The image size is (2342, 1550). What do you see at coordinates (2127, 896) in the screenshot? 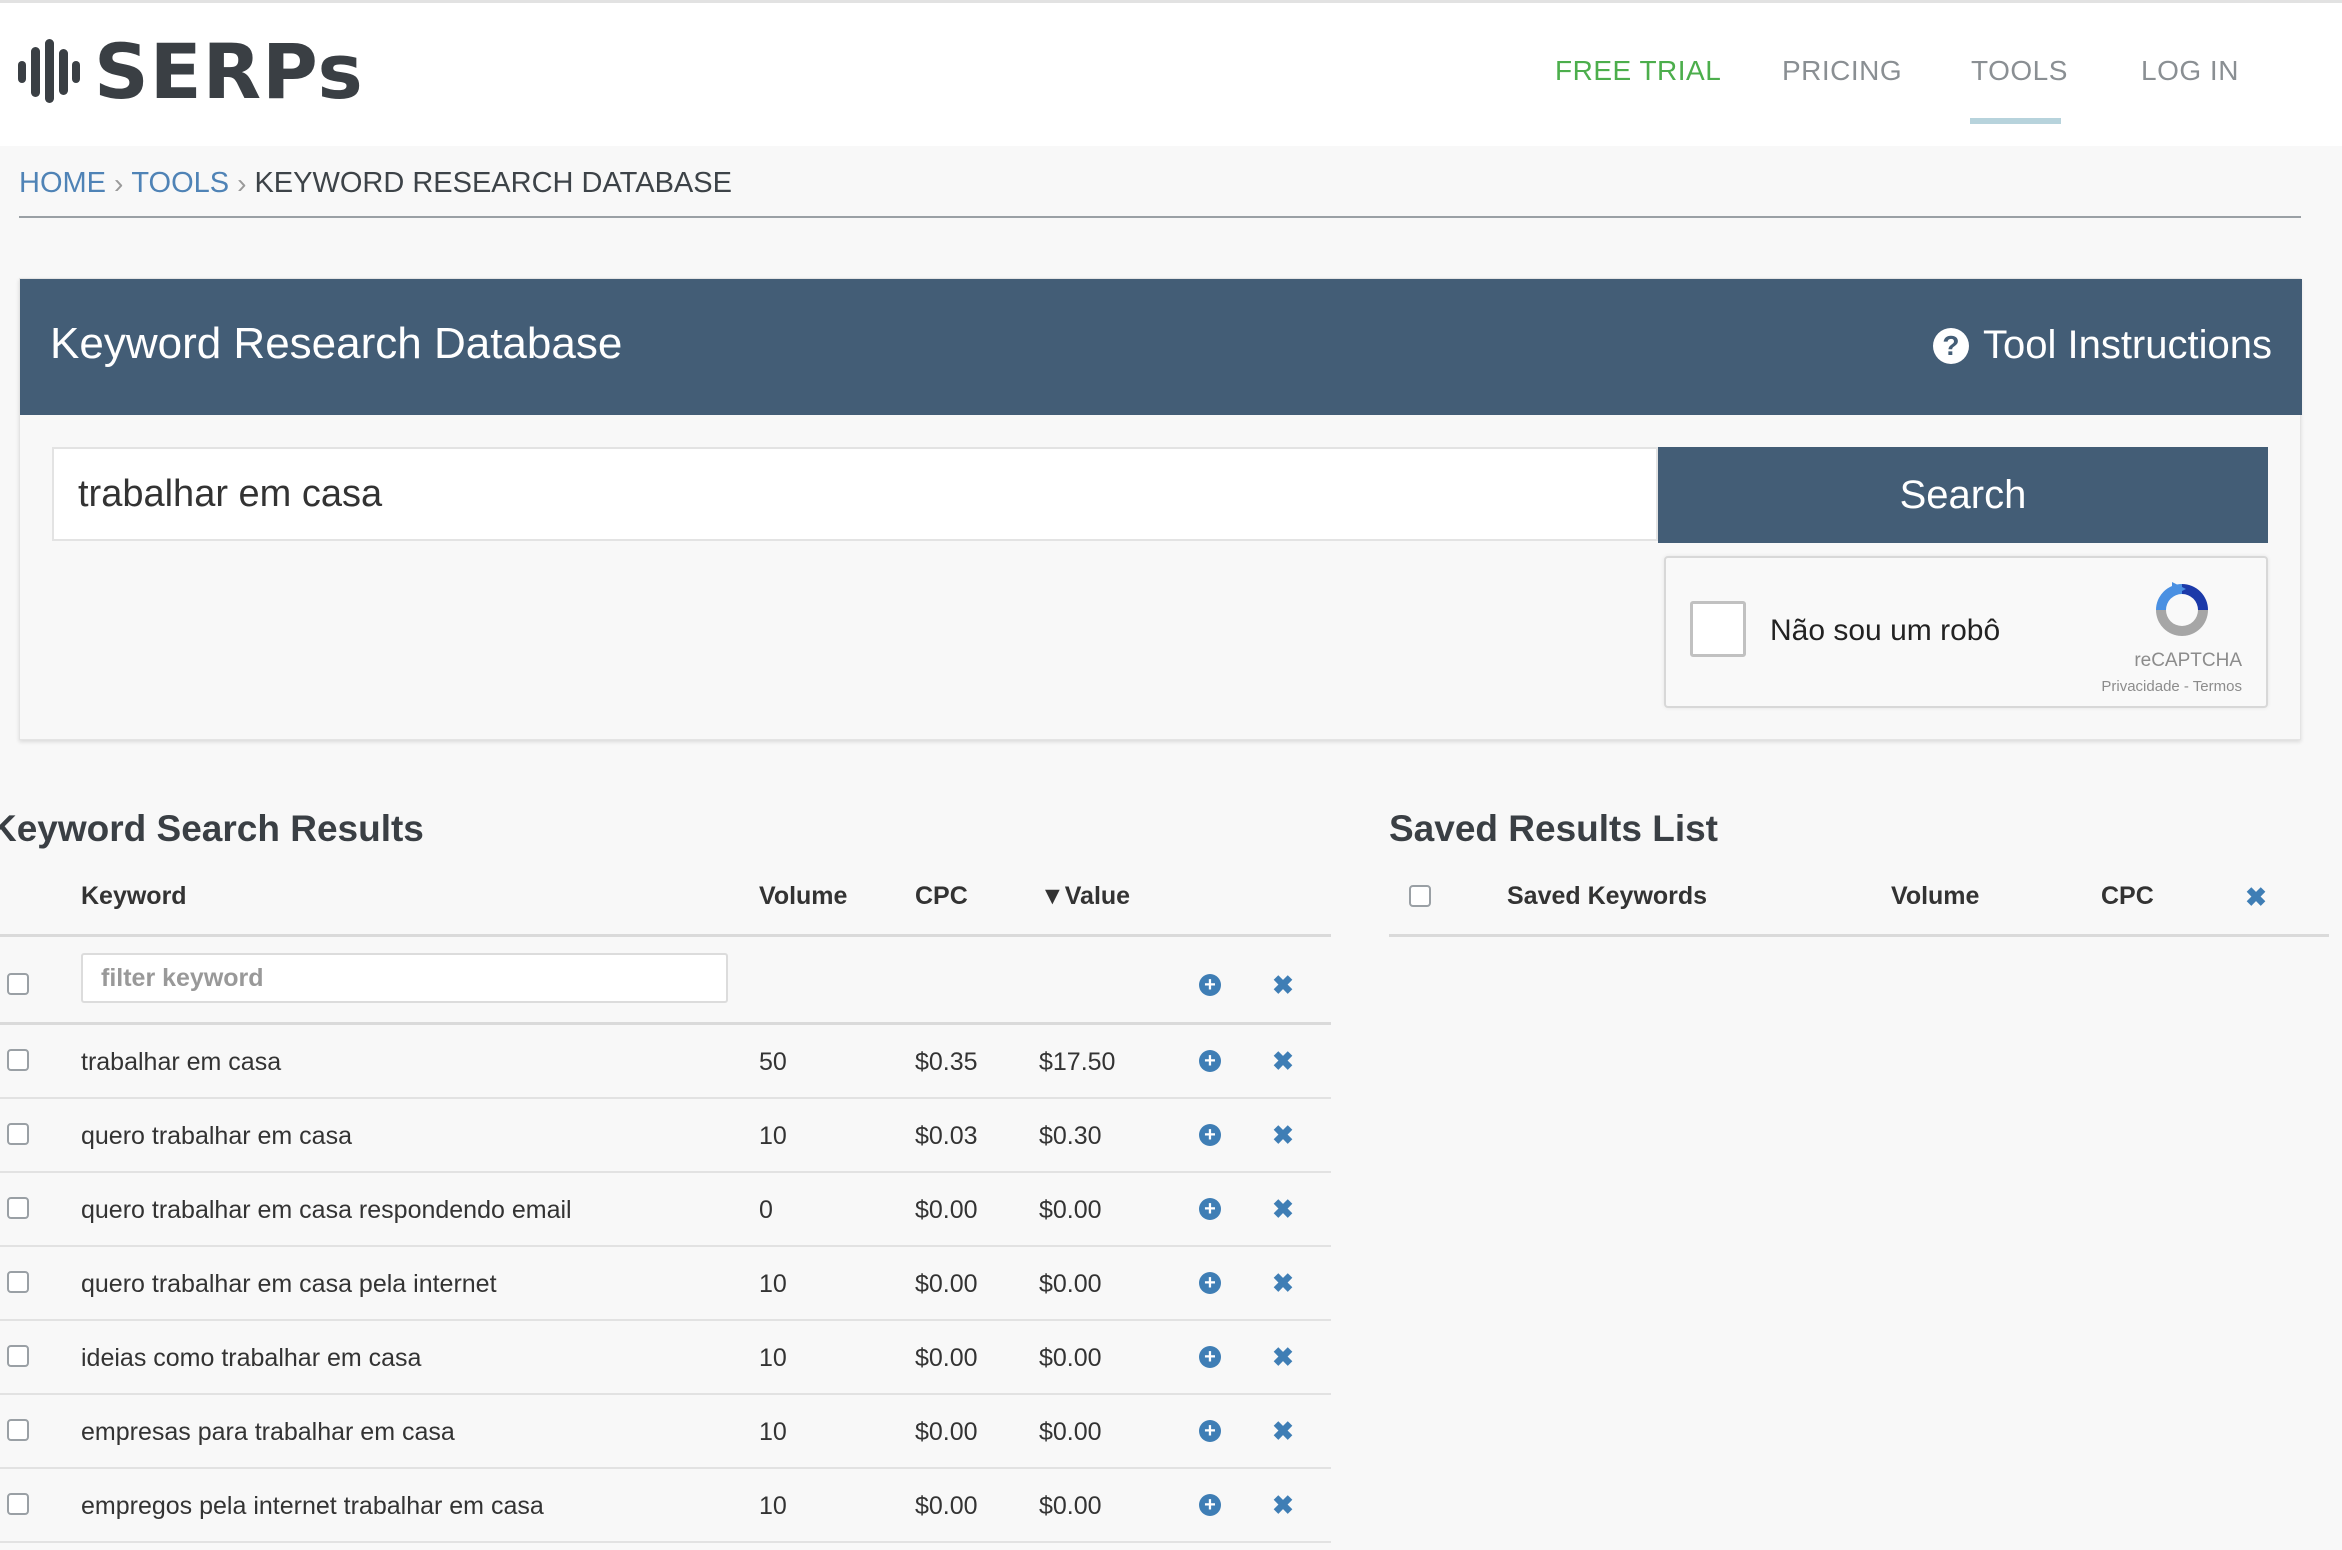
I see `column-header-saved-cpc: CPC` at bounding box center [2127, 896].